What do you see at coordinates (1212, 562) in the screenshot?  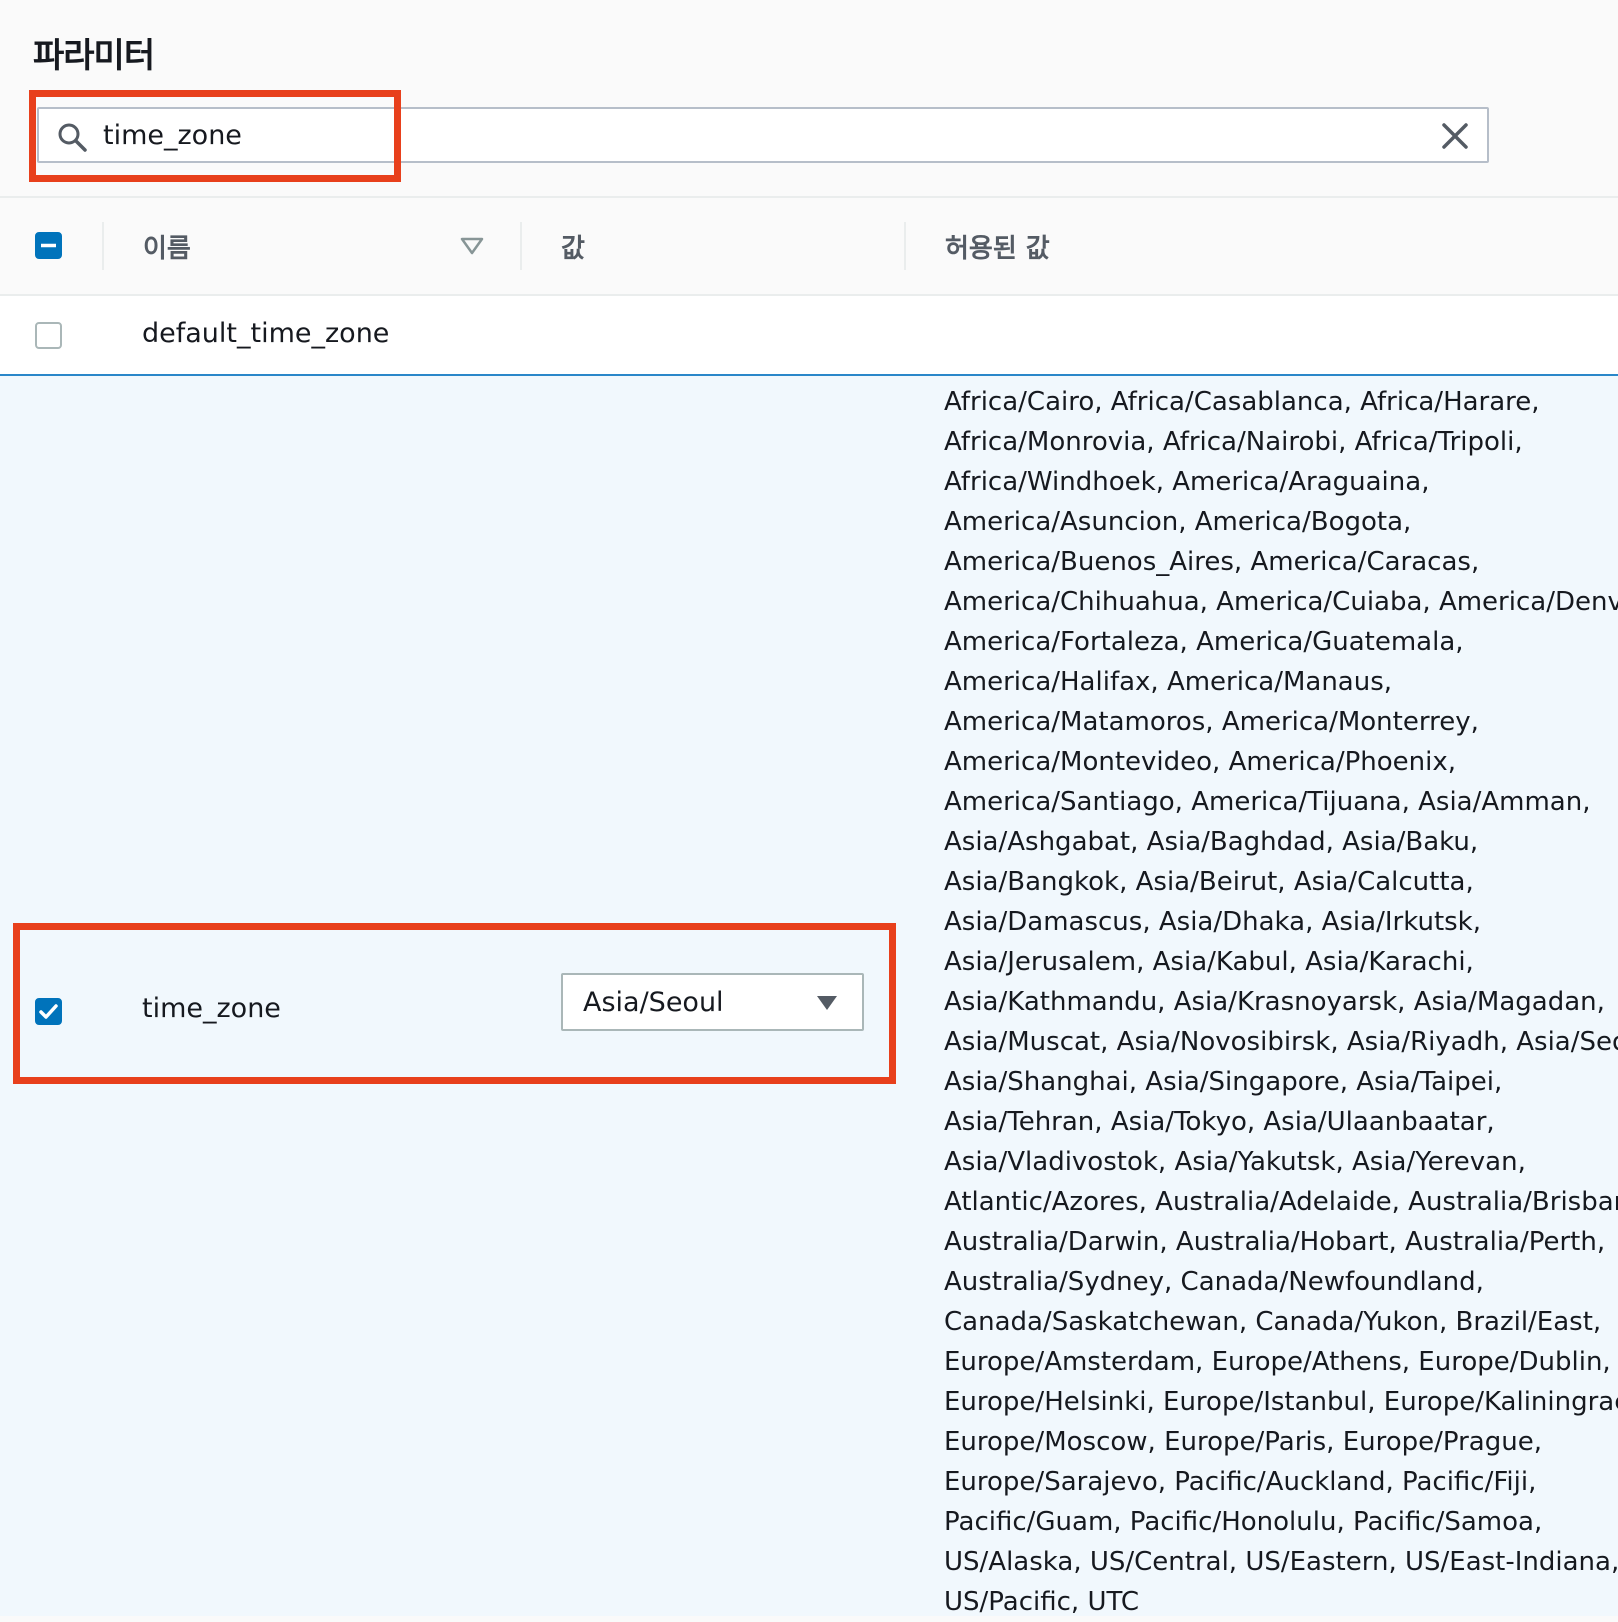 I see `allowed-values-line: America/Buenos_Aires, America/Caracas,` at bounding box center [1212, 562].